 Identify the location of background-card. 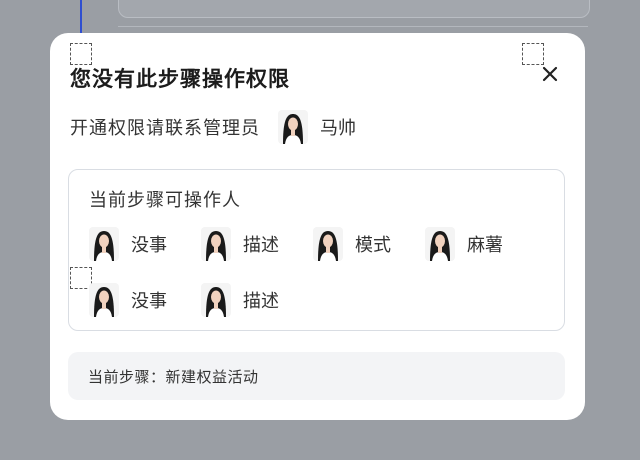
(354, 9).